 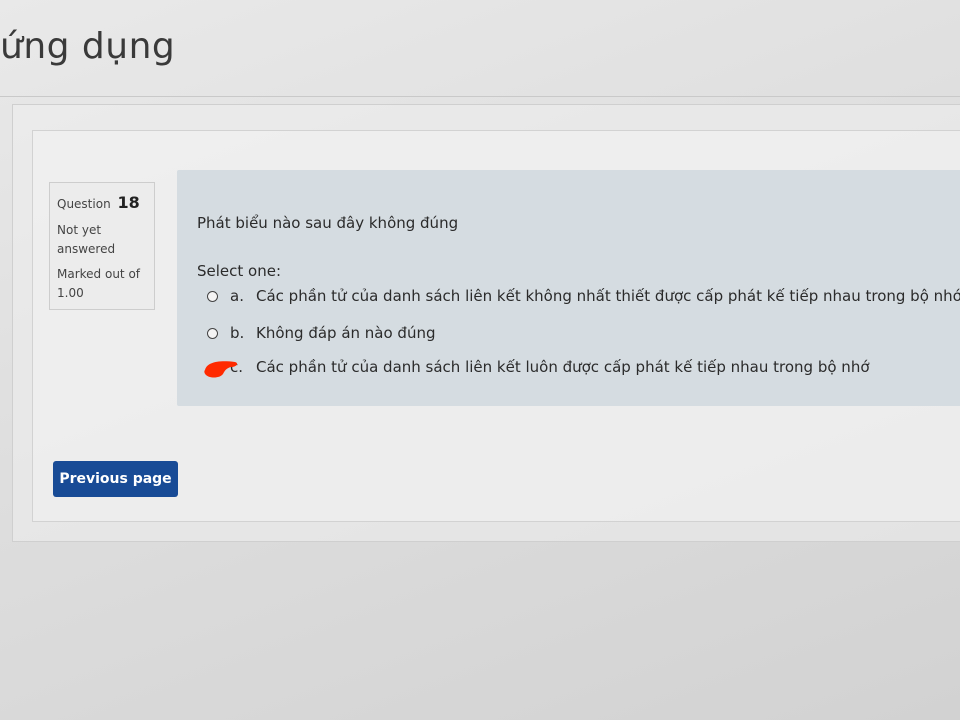 I want to click on question-number: 18, so click(x=128, y=202).